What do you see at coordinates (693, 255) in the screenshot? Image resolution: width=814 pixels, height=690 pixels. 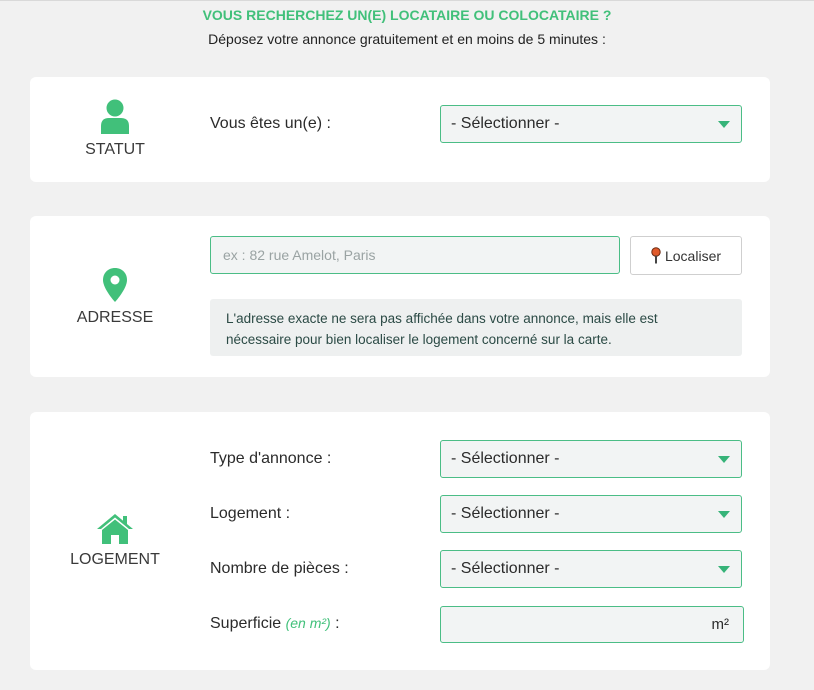 I see `localiser-button-label: Localiser` at bounding box center [693, 255].